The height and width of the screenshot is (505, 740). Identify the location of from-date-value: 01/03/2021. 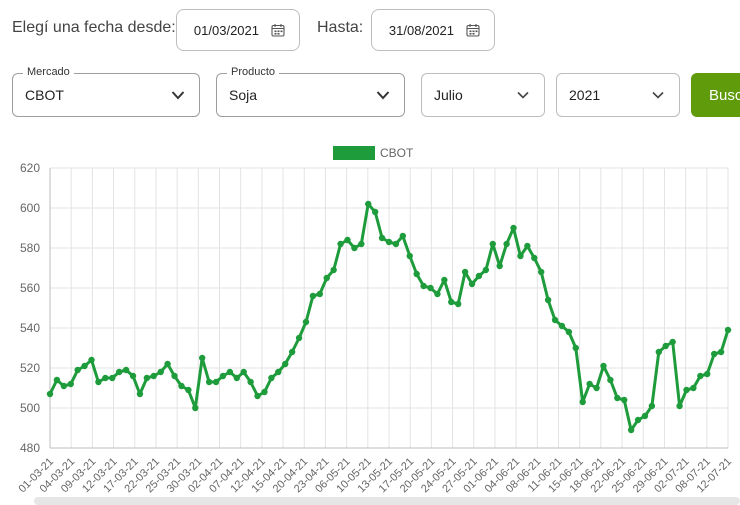
(226, 30).